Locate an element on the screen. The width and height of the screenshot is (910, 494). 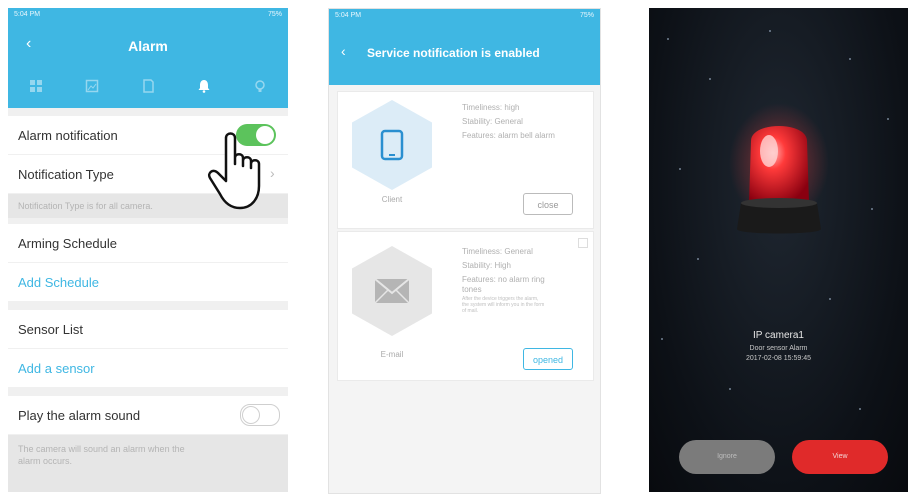
alarm-header: 5:04 PM 75% ‹ Alarm is located at coordinates (148, 58).